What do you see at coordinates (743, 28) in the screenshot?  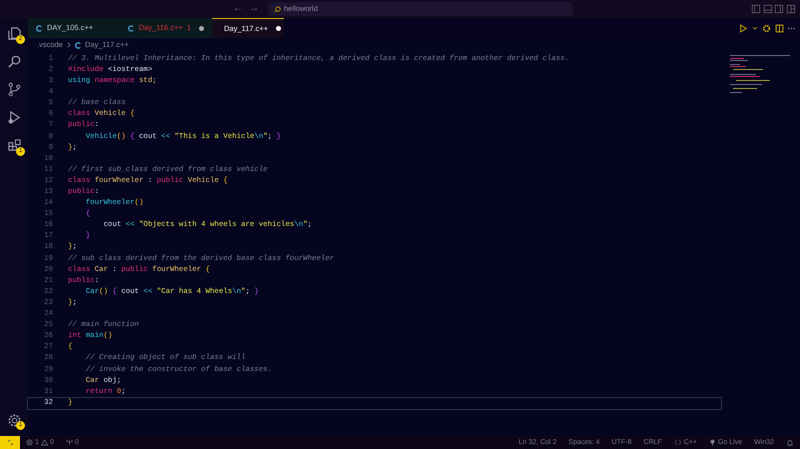 I see `run-icon` at bounding box center [743, 28].